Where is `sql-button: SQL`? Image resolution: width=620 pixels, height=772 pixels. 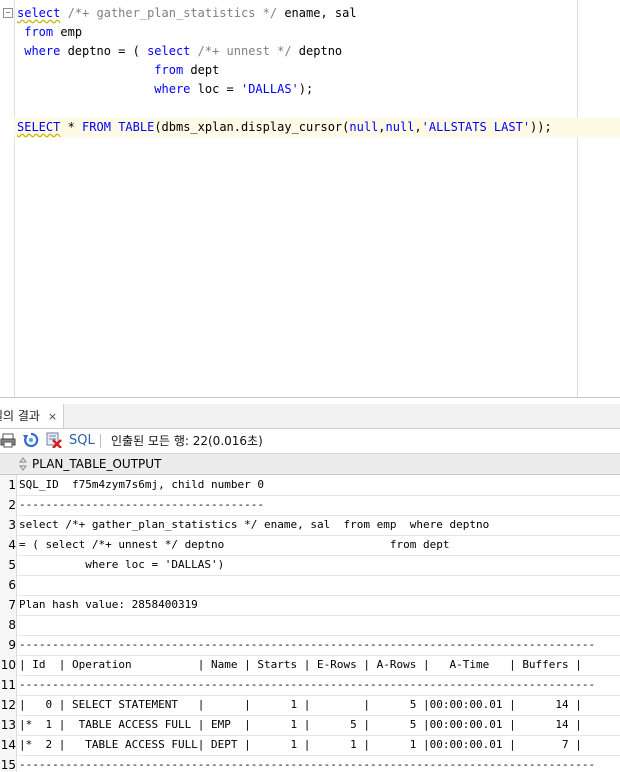 sql-button: SQL is located at coordinates (82, 441).